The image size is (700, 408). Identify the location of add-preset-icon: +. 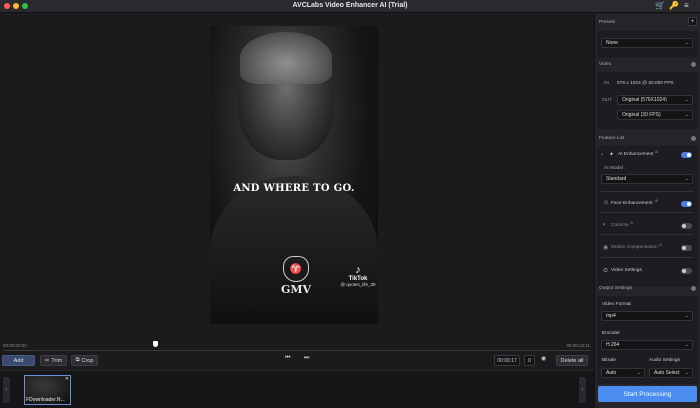
(692, 21).